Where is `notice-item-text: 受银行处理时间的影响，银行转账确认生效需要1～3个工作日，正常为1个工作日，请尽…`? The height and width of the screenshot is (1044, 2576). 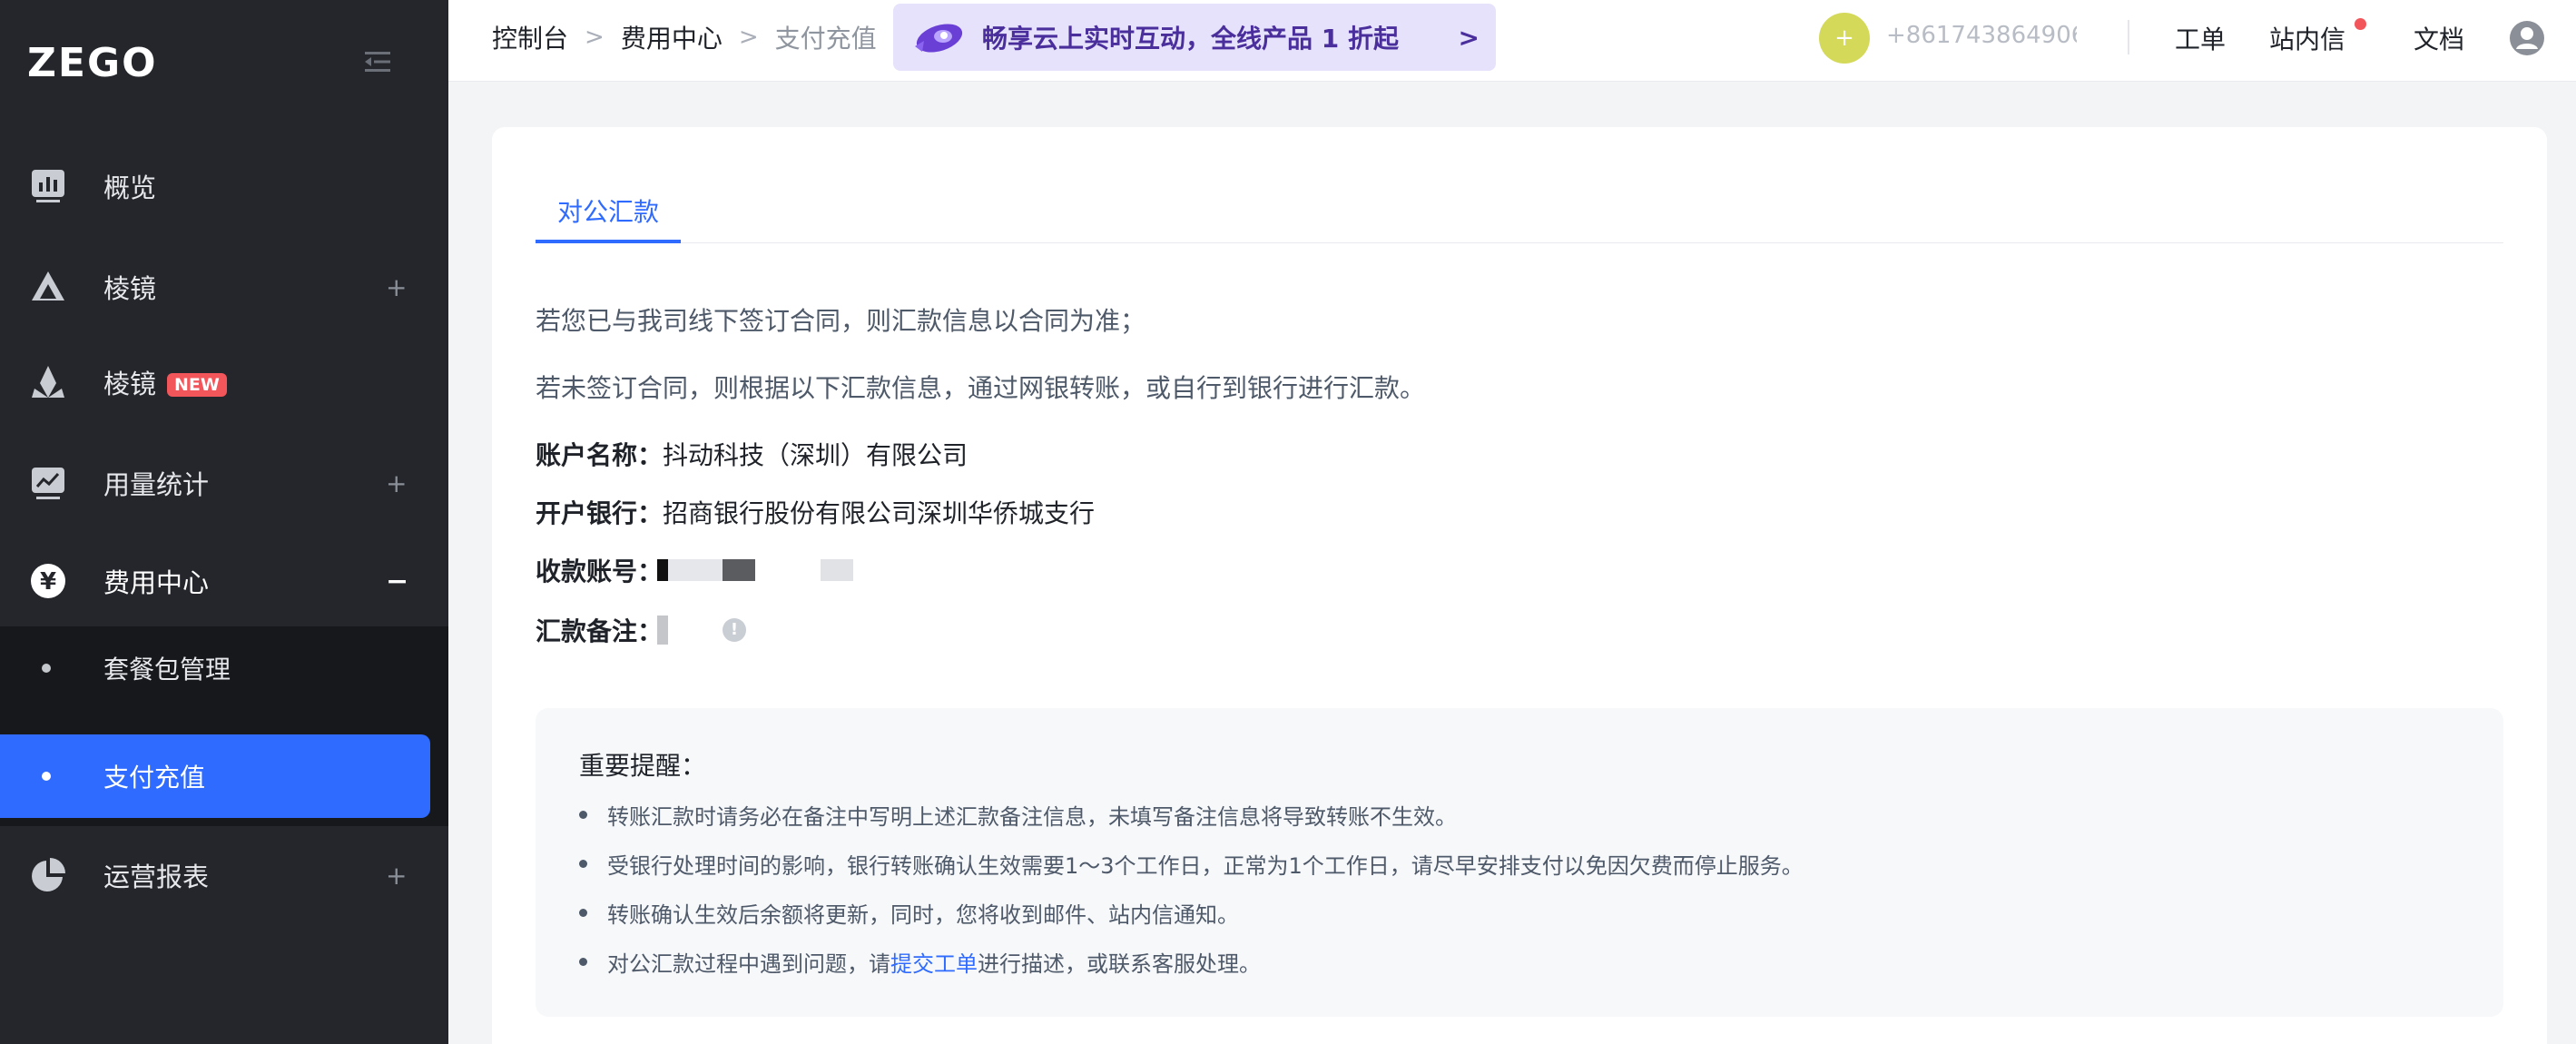 notice-item-text: 受银行处理时间的影响，银行转账确认生效需要1～3个工作日，正常为1个工作日，请尽… is located at coordinates (1205, 866).